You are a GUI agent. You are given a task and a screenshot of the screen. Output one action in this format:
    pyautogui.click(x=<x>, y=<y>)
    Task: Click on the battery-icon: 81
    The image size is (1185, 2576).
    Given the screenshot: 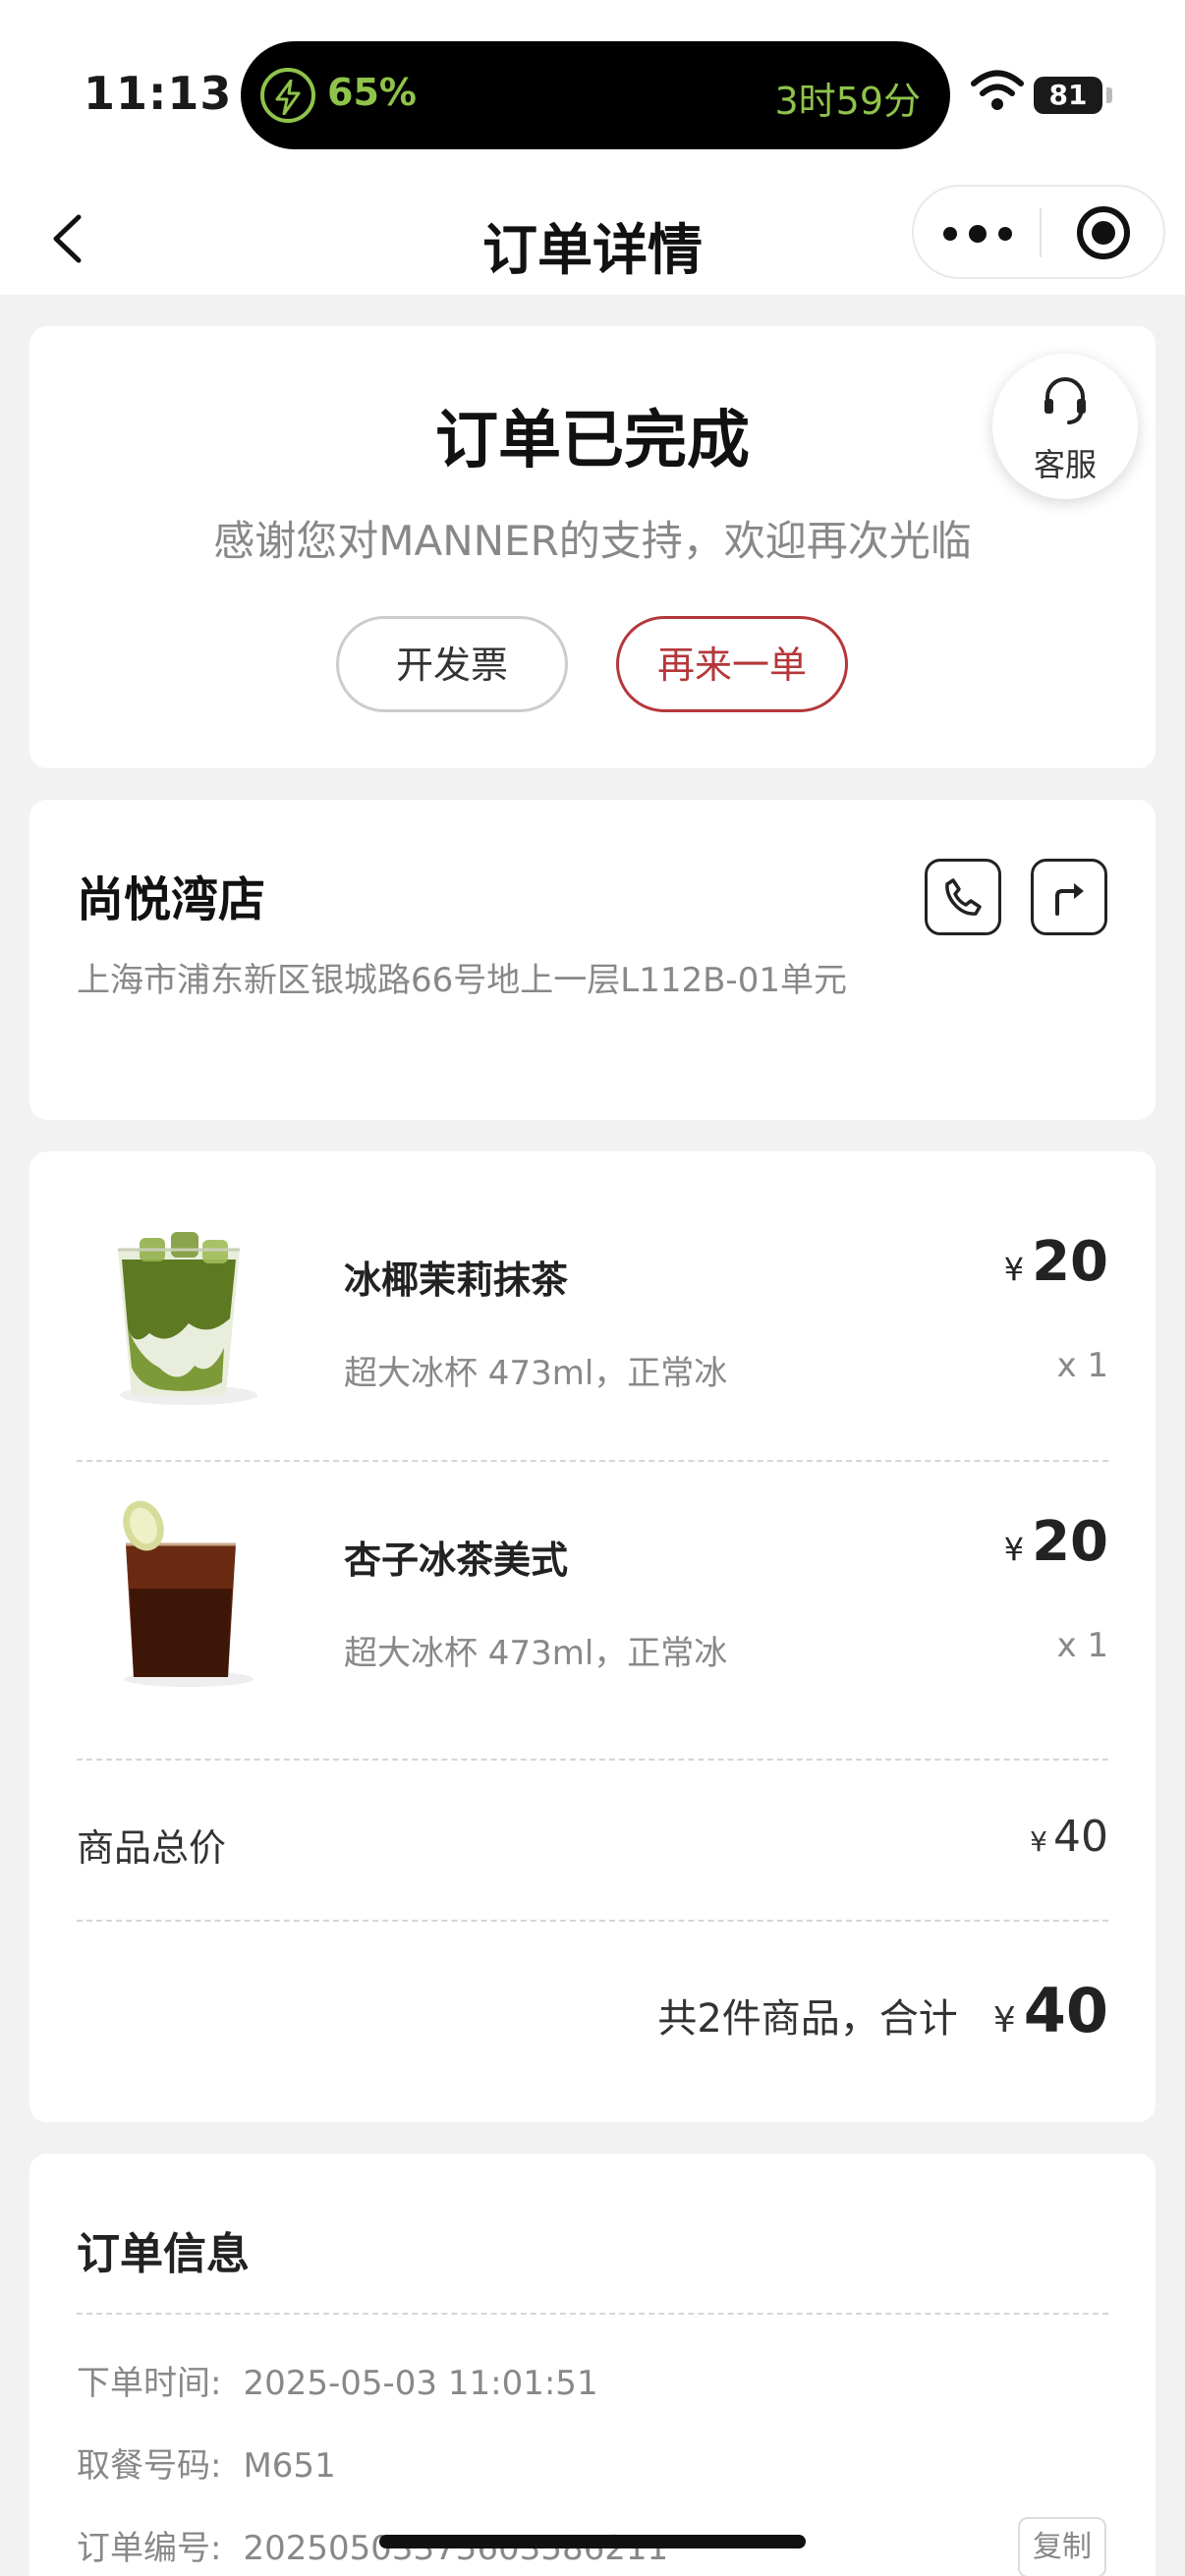 What is the action you would take?
    pyautogui.click(x=1068, y=95)
    